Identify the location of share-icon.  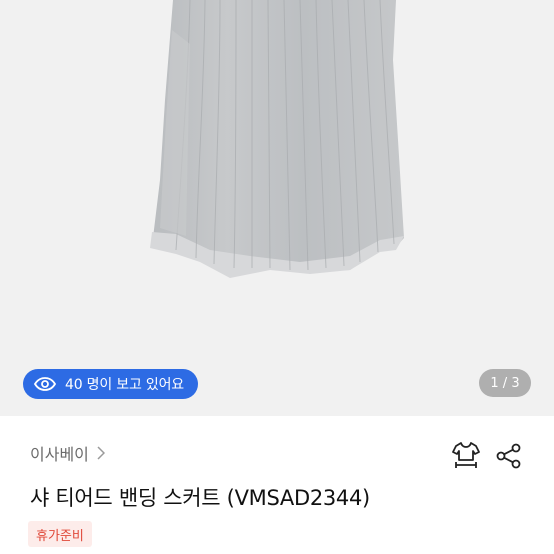
(508, 456).